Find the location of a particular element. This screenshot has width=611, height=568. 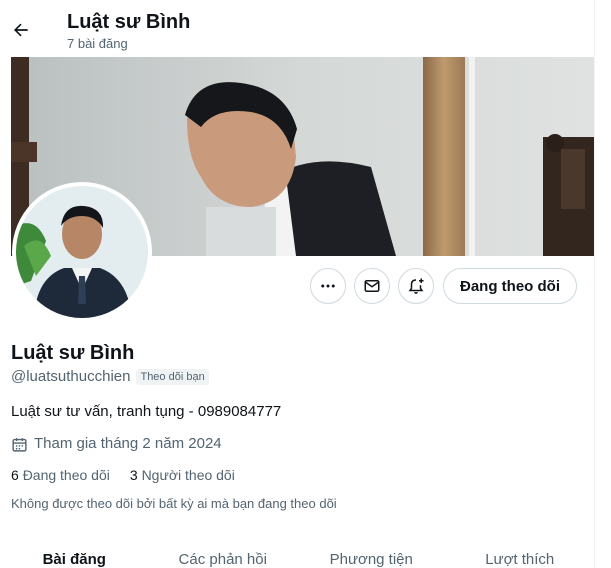

avatar is located at coordinates (82, 252).